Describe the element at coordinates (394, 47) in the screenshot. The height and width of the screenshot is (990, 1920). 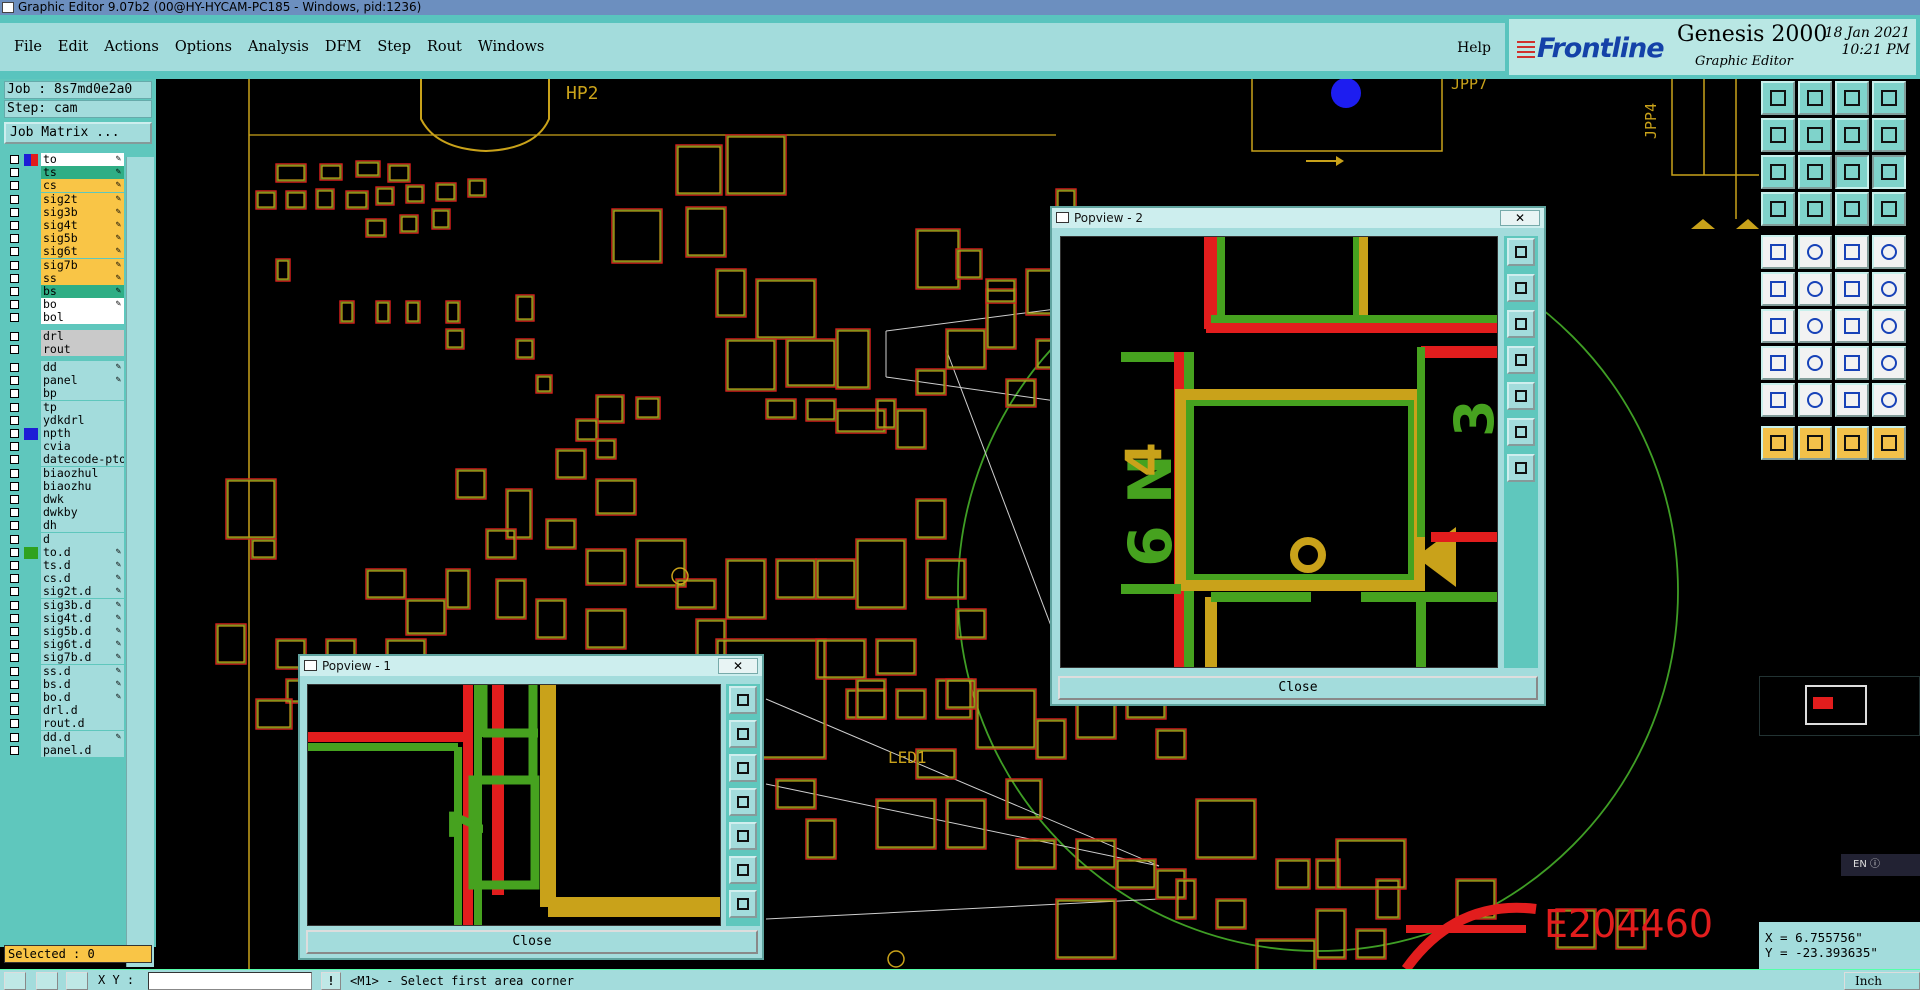
I see `menu-step: Step` at that location.